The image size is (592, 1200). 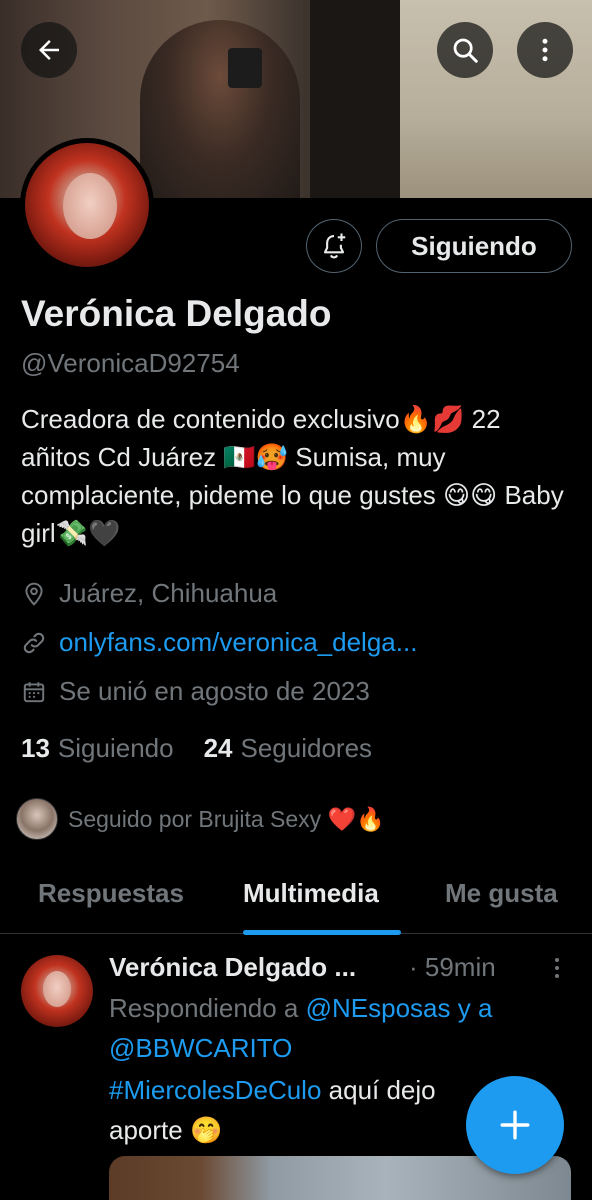 I want to click on compose-button, so click(x=515, y=1125).